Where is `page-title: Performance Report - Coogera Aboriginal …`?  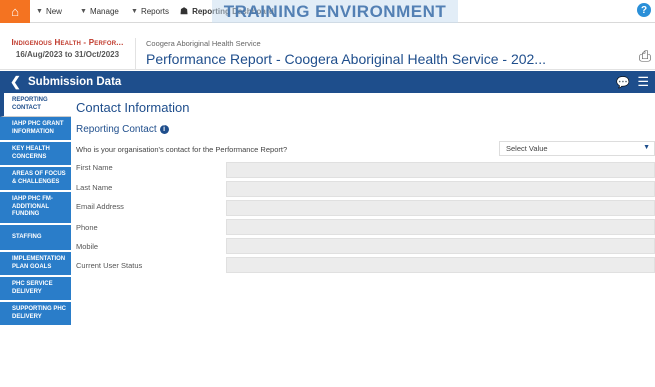
page-title: Performance Report - Coogera Aboriginal … is located at coordinates (346, 59).